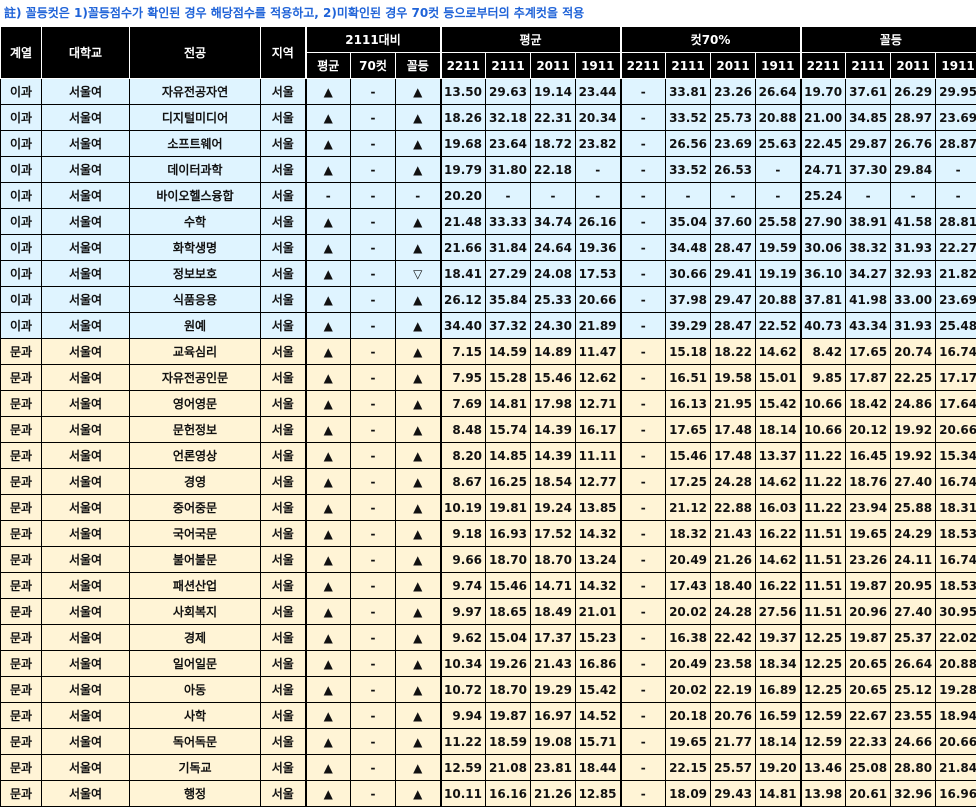 The image size is (976, 807). What do you see at coordinates (913, 377) in the screenshot?
I see `cell-last: 22.25` at bounding box center [913, 377].